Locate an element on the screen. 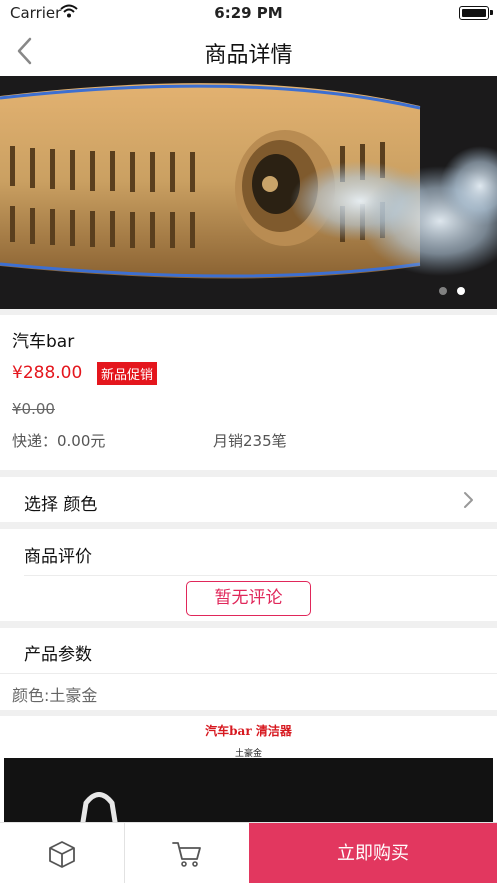  carousel-dot is located at coordinates (443, 291).